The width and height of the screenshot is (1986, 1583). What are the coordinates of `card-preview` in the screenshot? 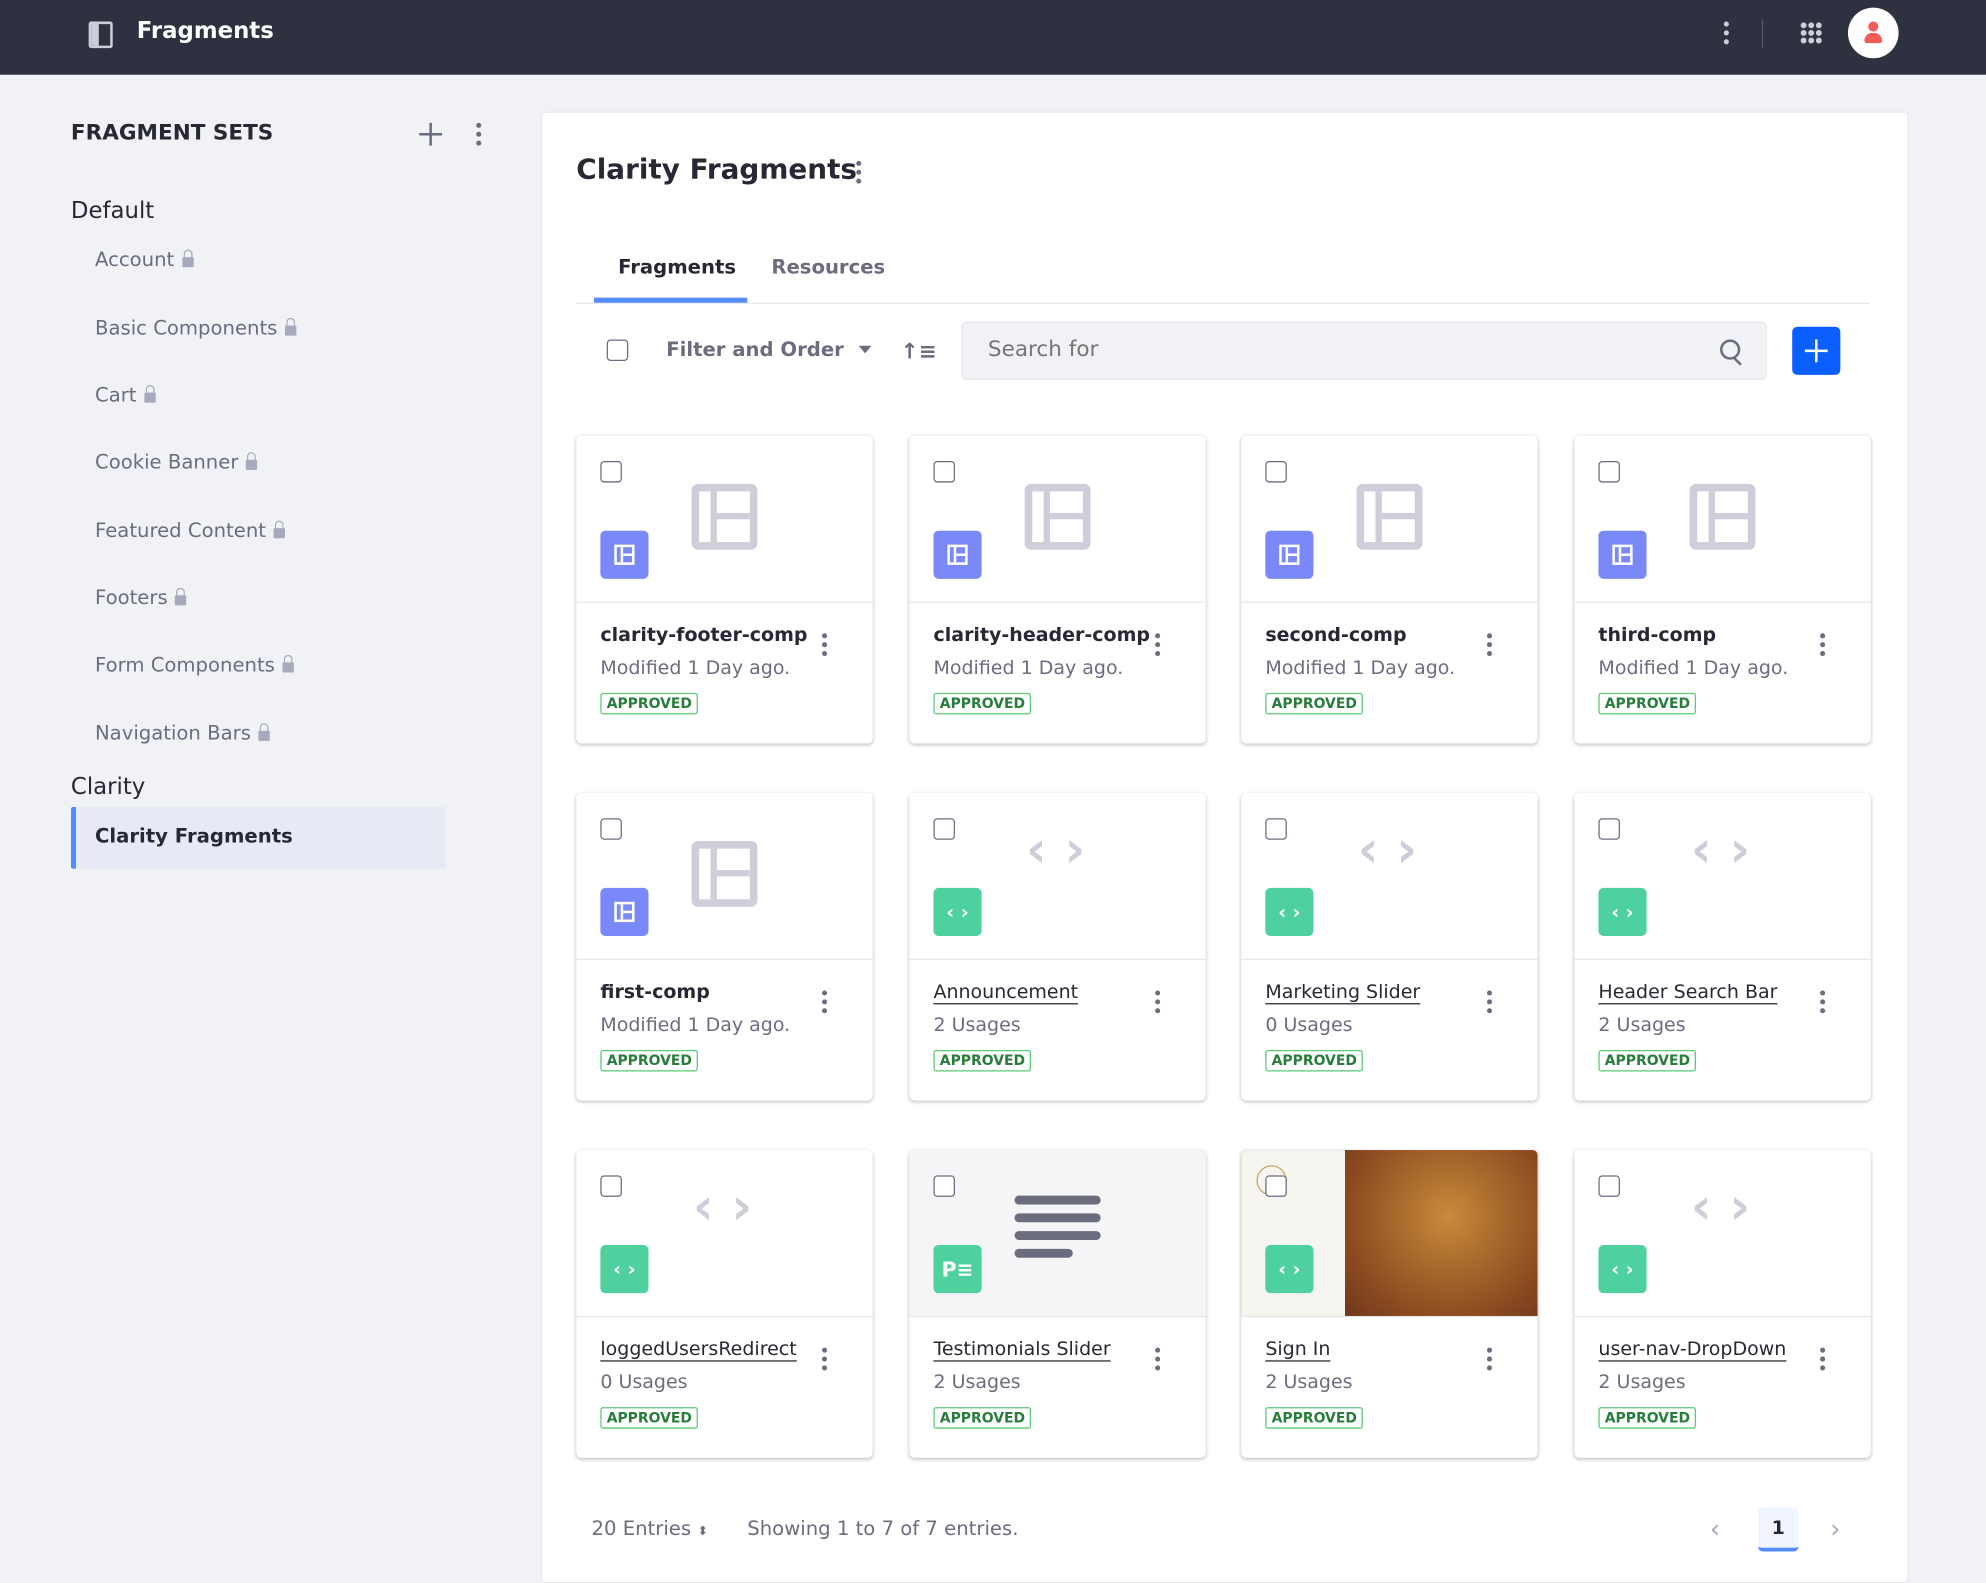 It's located at (724, 519).